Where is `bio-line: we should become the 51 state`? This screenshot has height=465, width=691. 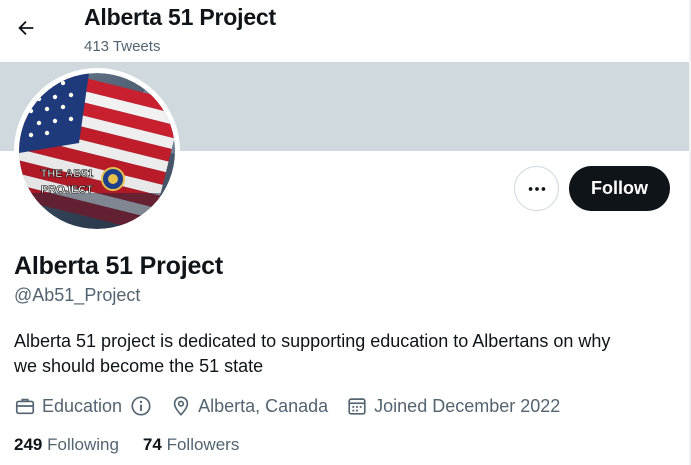
bio-line: we should become the 51 state is located at coordinates (139, 366).